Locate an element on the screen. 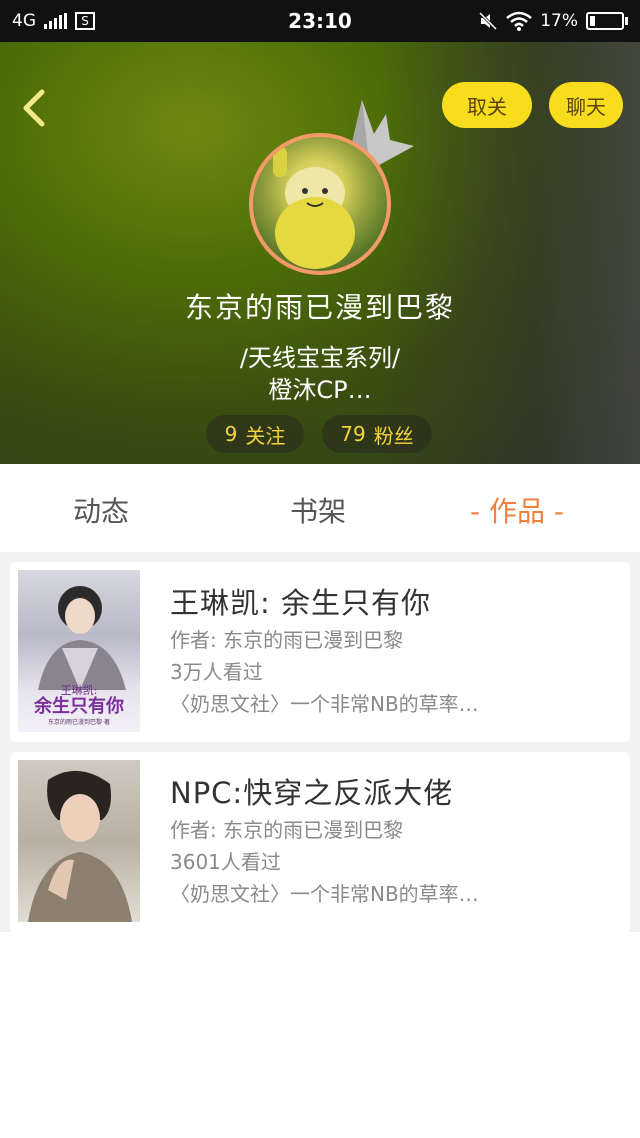 The width and height of the screenshot is (640, 1138). tab-dynamic: 动态 is located at coordinates (101, 510).